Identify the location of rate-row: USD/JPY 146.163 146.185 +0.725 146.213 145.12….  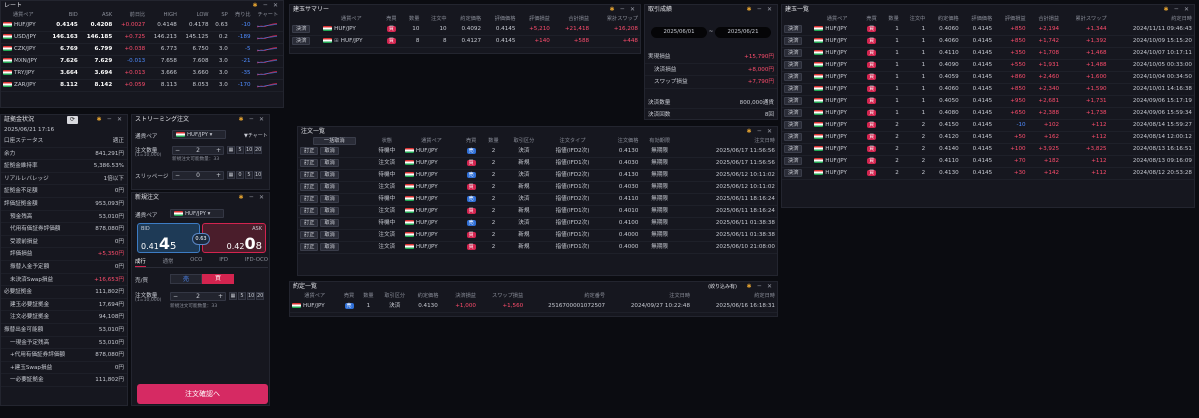
(142, 37).